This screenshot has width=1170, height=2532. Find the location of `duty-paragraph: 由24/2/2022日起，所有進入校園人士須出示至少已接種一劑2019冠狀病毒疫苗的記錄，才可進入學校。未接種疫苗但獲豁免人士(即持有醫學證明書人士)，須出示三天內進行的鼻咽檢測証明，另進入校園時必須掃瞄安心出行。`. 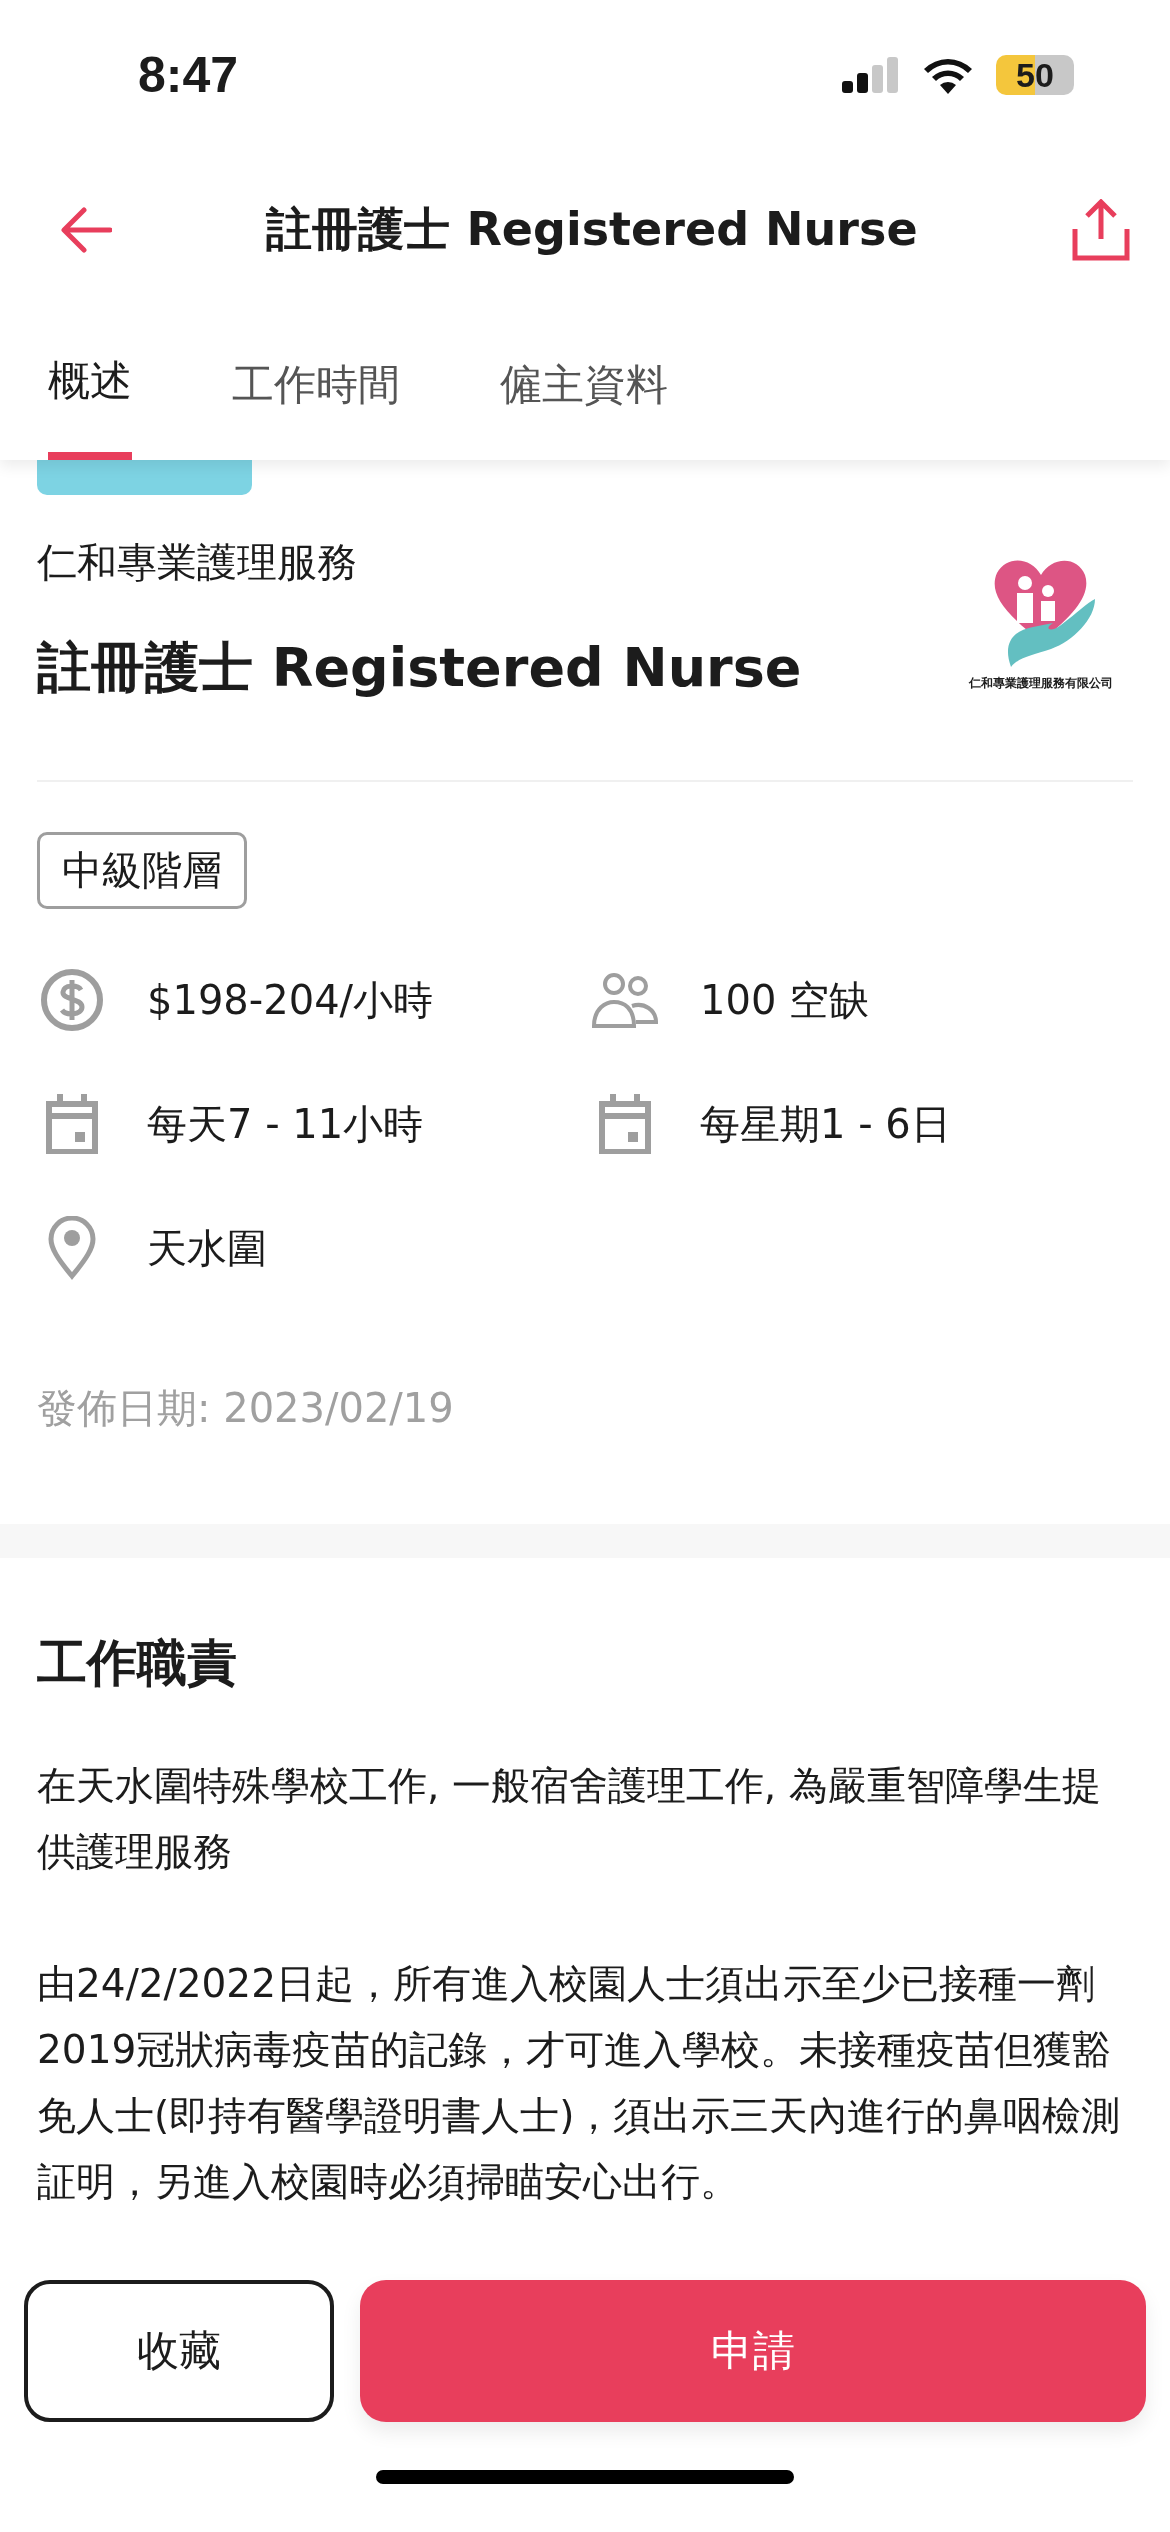

duty-paragraph: 由24/2/2022日起，所有進入校園人士須出示至少已接種一劑2019冠狀病毒疫苗的記錄，才可進入學校。未接種疫苗但獲豁免人士(即持有醫學證明書人士)，須出示三天內進行的鼻咽檢測証明，另進入校園時必須掃瞄安心出行。 is located at coordinates (579, 2083).